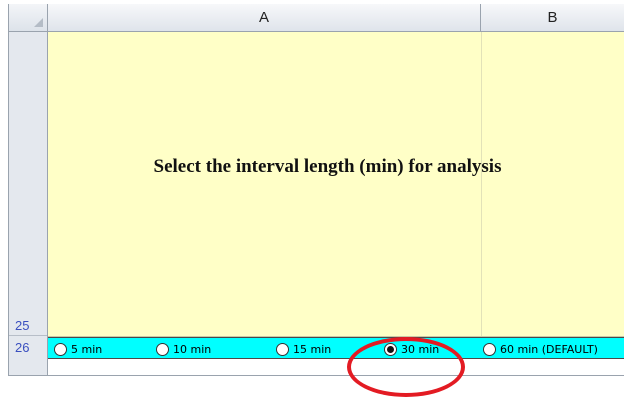  Describe the element at coordinates (549, 349) in the screenshot. I see `option-label: 60 min (DEFAULT)` at that location.